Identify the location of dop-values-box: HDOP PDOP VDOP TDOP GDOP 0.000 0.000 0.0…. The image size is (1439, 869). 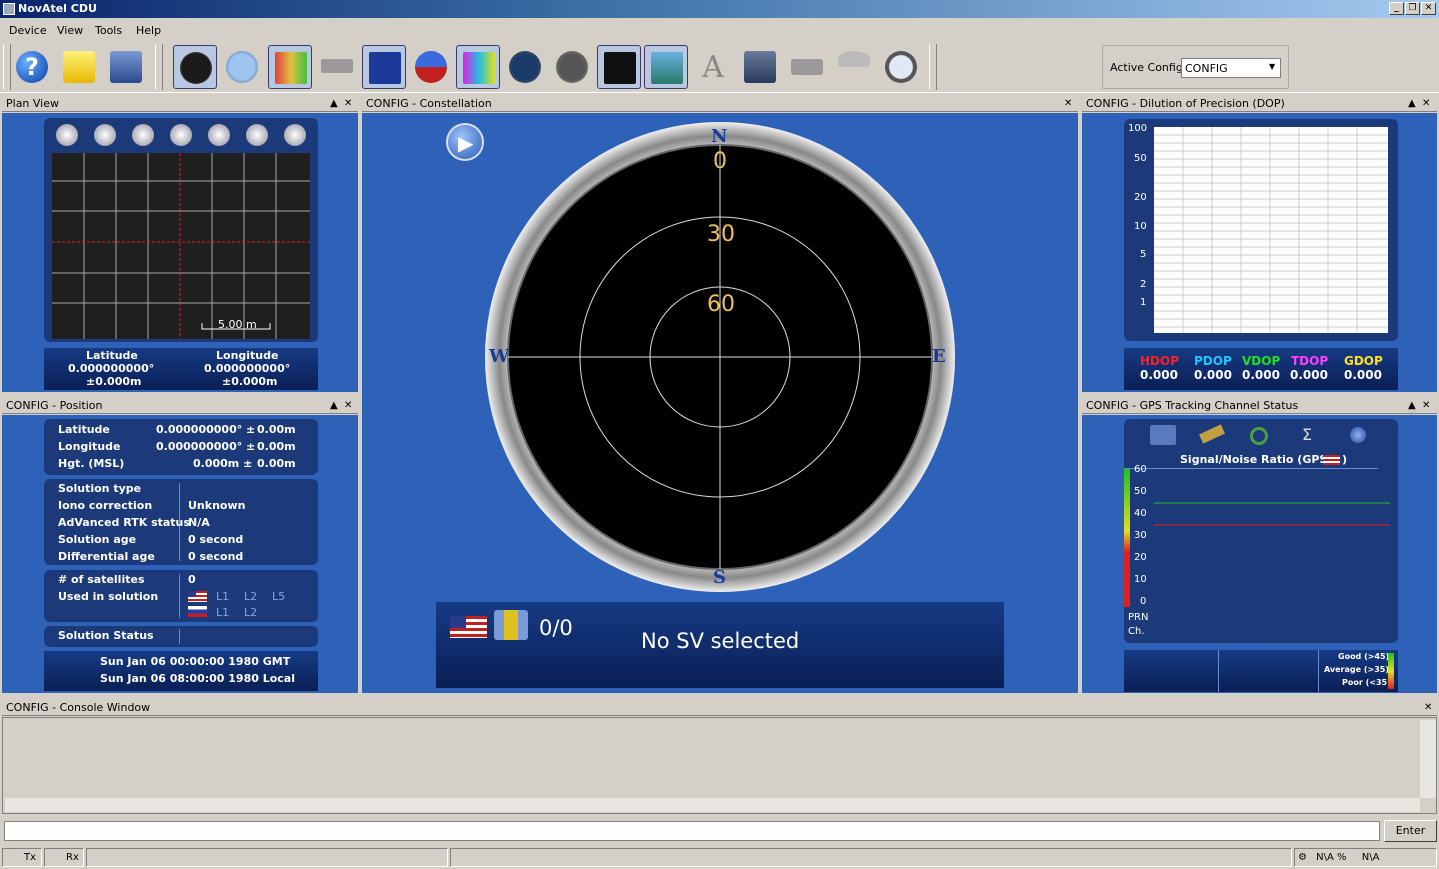
(1261, 369).